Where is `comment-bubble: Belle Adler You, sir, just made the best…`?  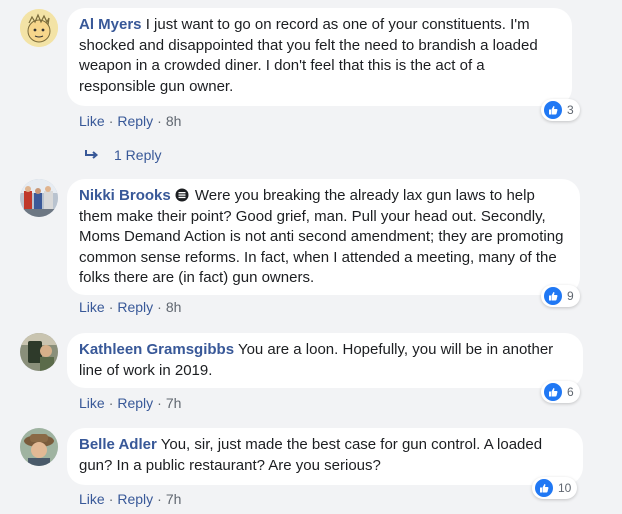 comment-bubble: Belle Adler You, sir, just made the best… is located at coordinates (325, 456).